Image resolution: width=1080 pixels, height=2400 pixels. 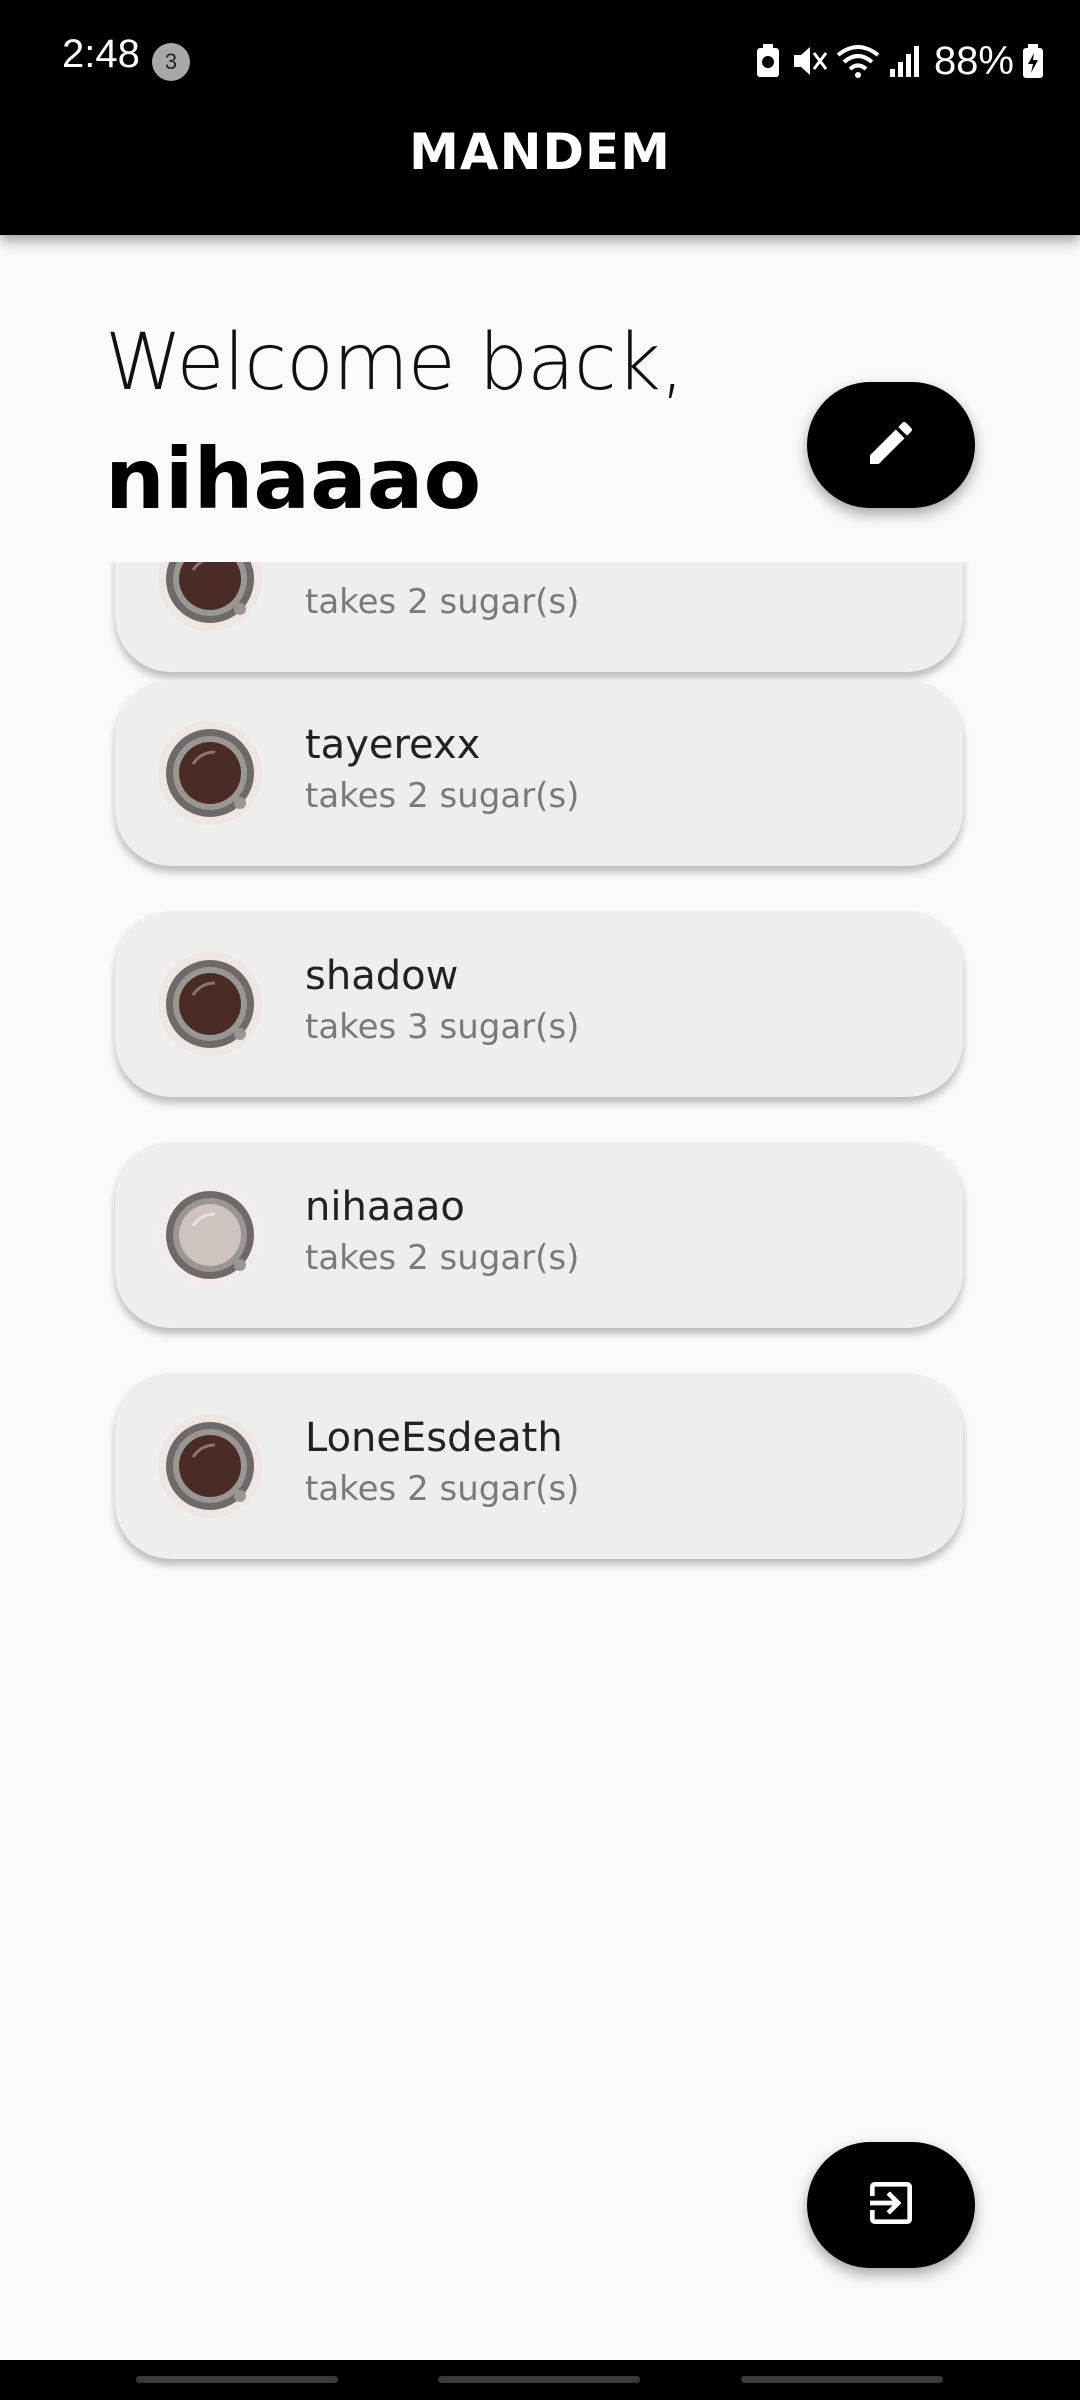 I want to click on status-time: 2:48, so click(x=101, y=54).